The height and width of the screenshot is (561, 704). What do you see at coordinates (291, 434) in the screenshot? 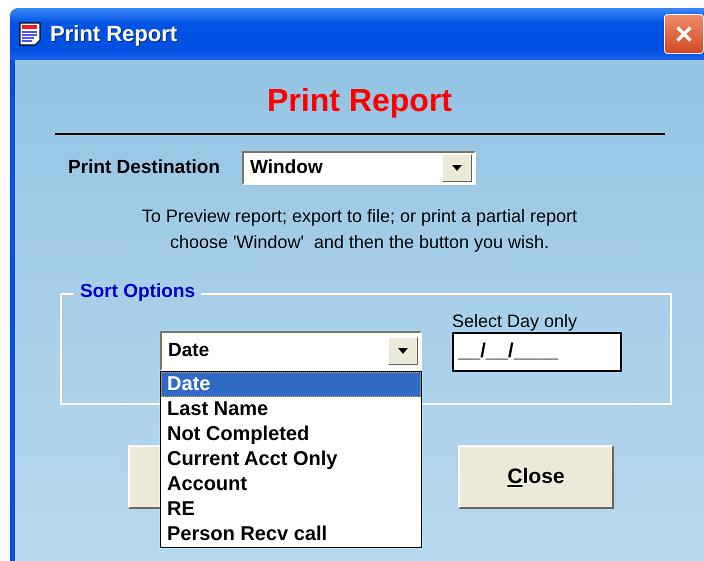
I see `dropdown-option: Not Completed` at bounding box center [291, 434].